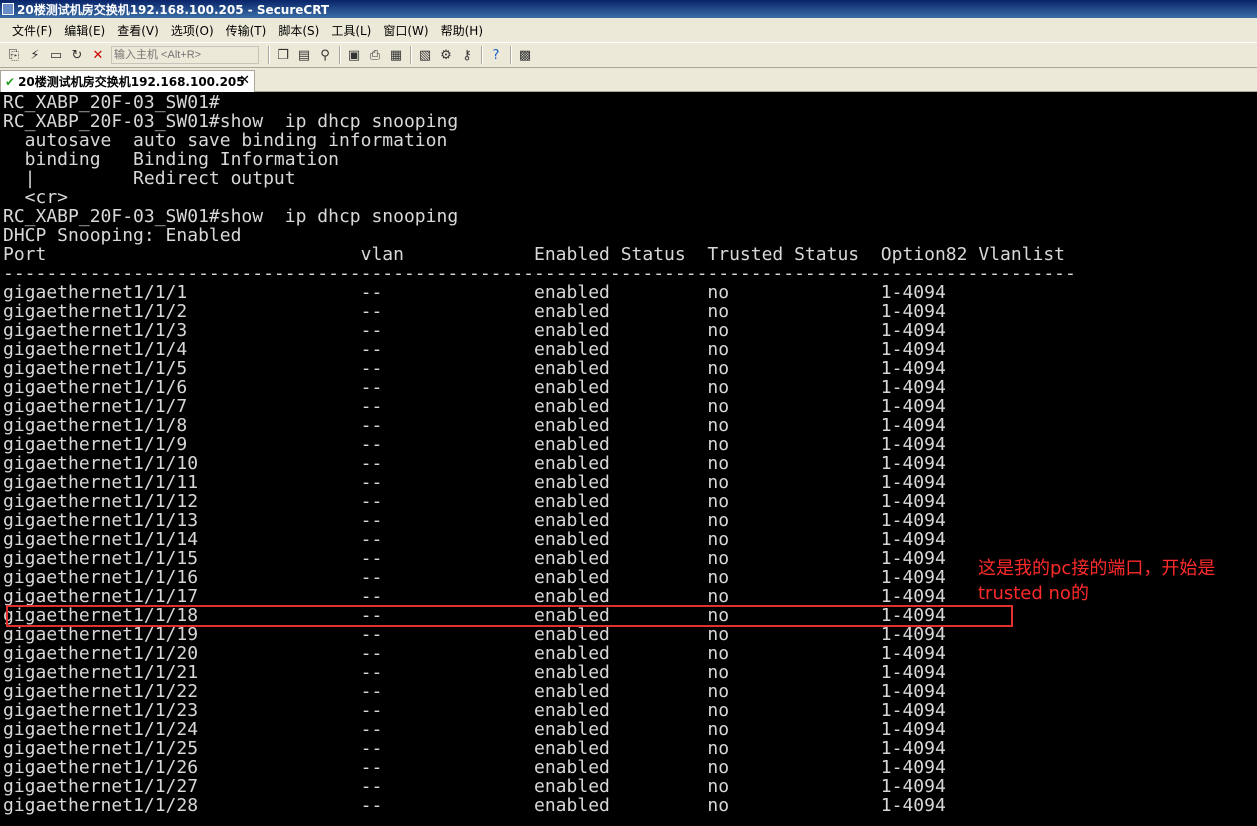  I want to click on reconnect-icon: ↻, so click(77, 55).